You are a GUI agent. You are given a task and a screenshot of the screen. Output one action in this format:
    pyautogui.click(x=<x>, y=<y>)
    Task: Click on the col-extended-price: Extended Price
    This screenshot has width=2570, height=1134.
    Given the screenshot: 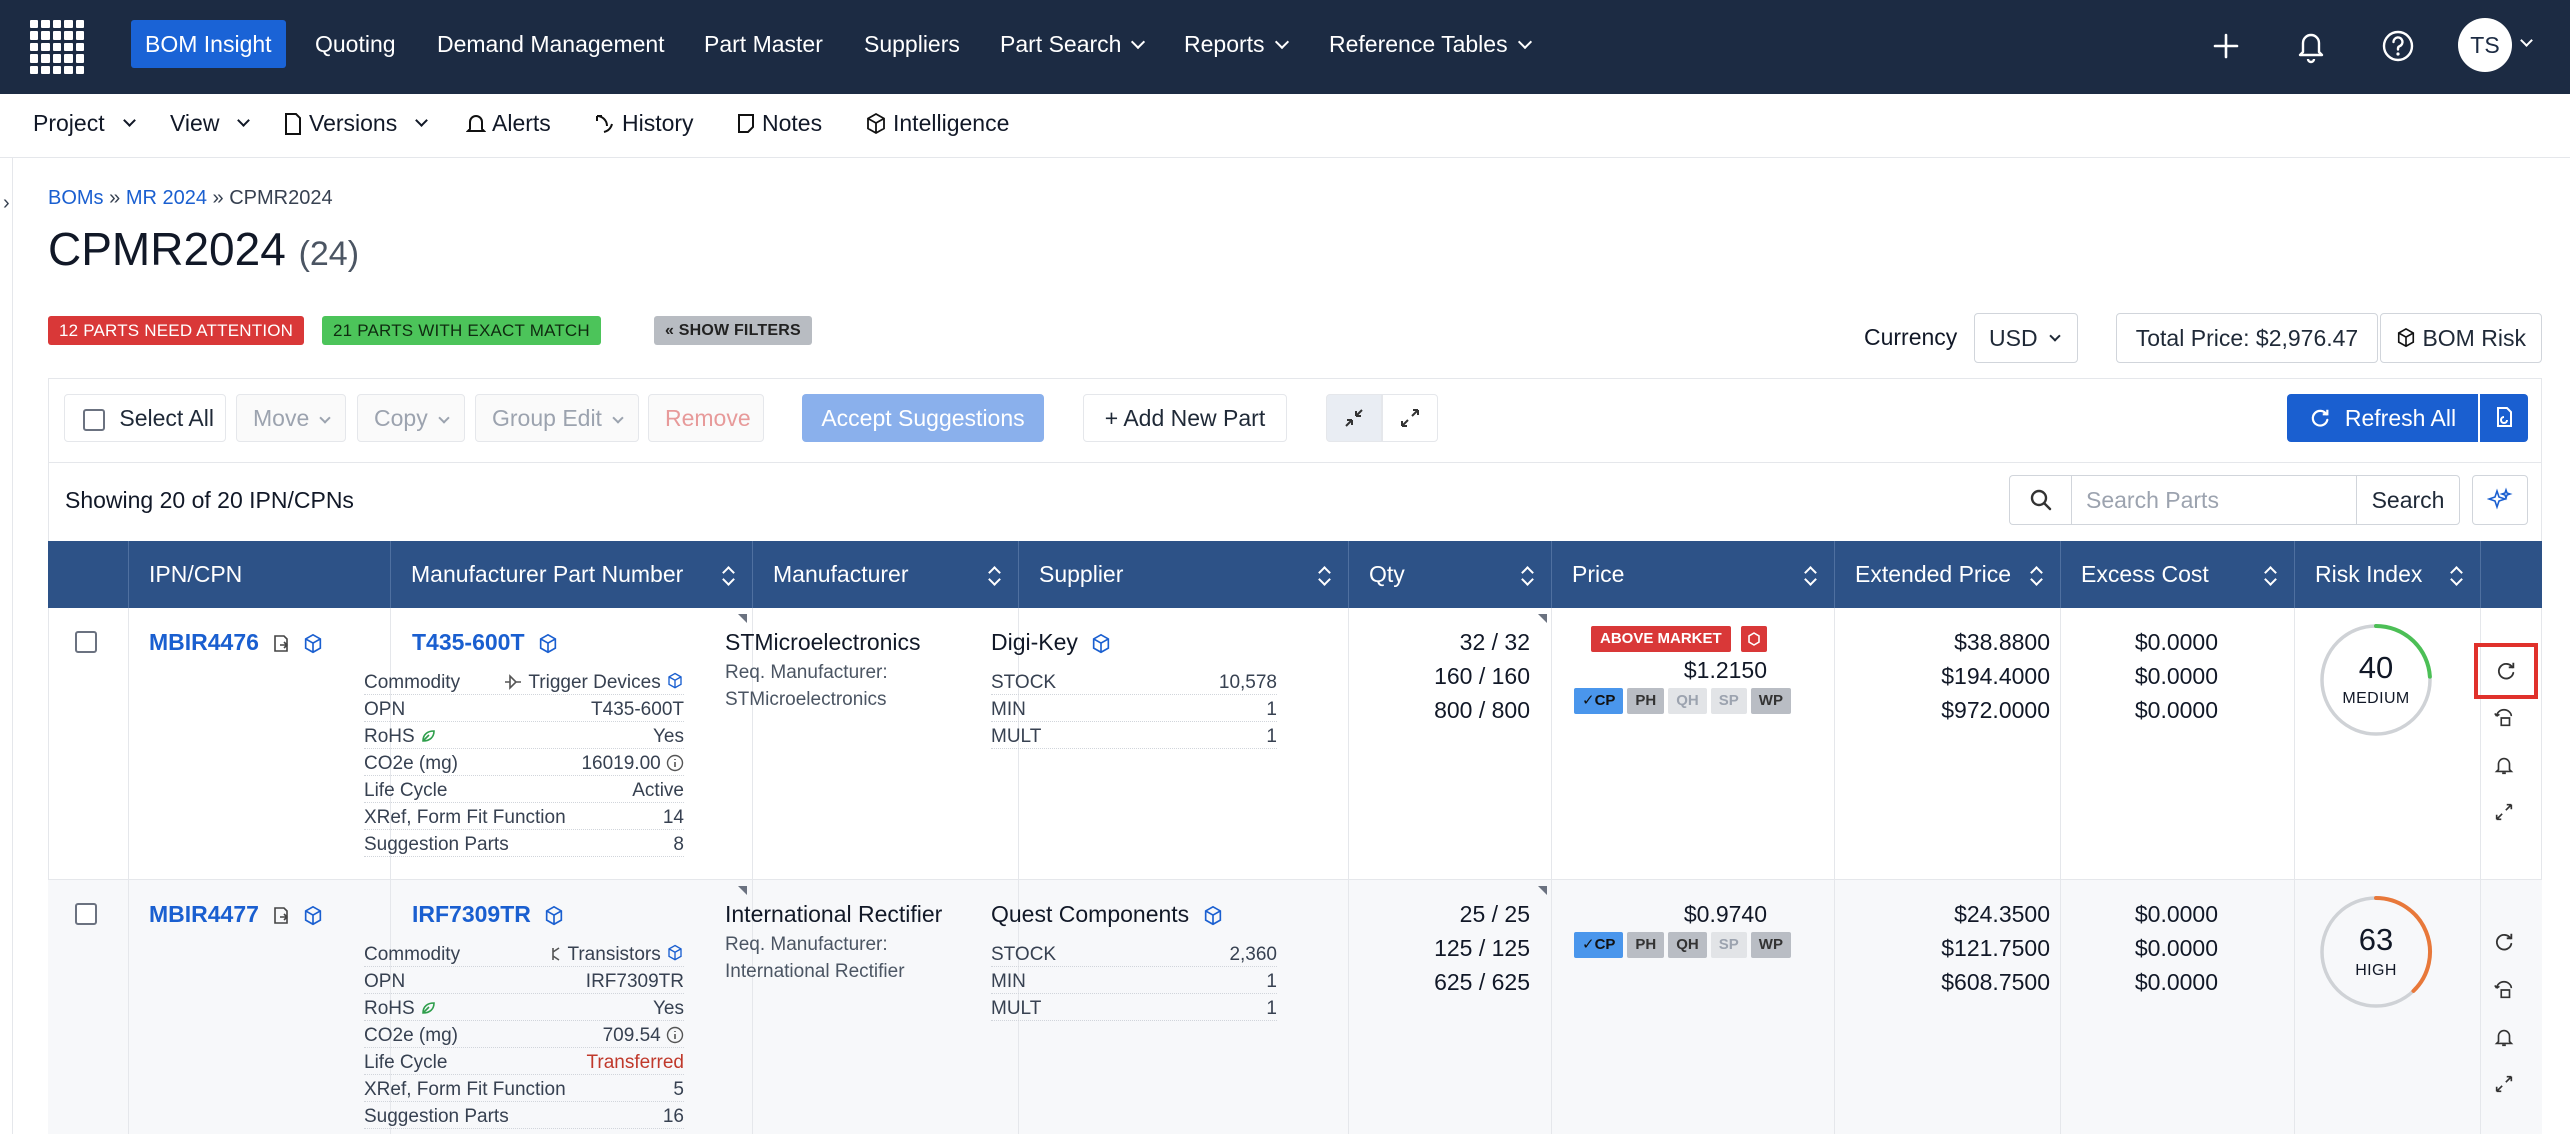 What is the action you would take?
    pyautogui.click(x=1947, y=574)
    